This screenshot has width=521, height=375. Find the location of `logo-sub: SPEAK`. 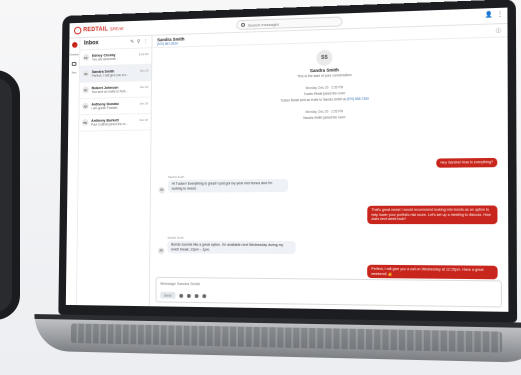

logo-sub: SPEAK is located at coordinates (116, 29).